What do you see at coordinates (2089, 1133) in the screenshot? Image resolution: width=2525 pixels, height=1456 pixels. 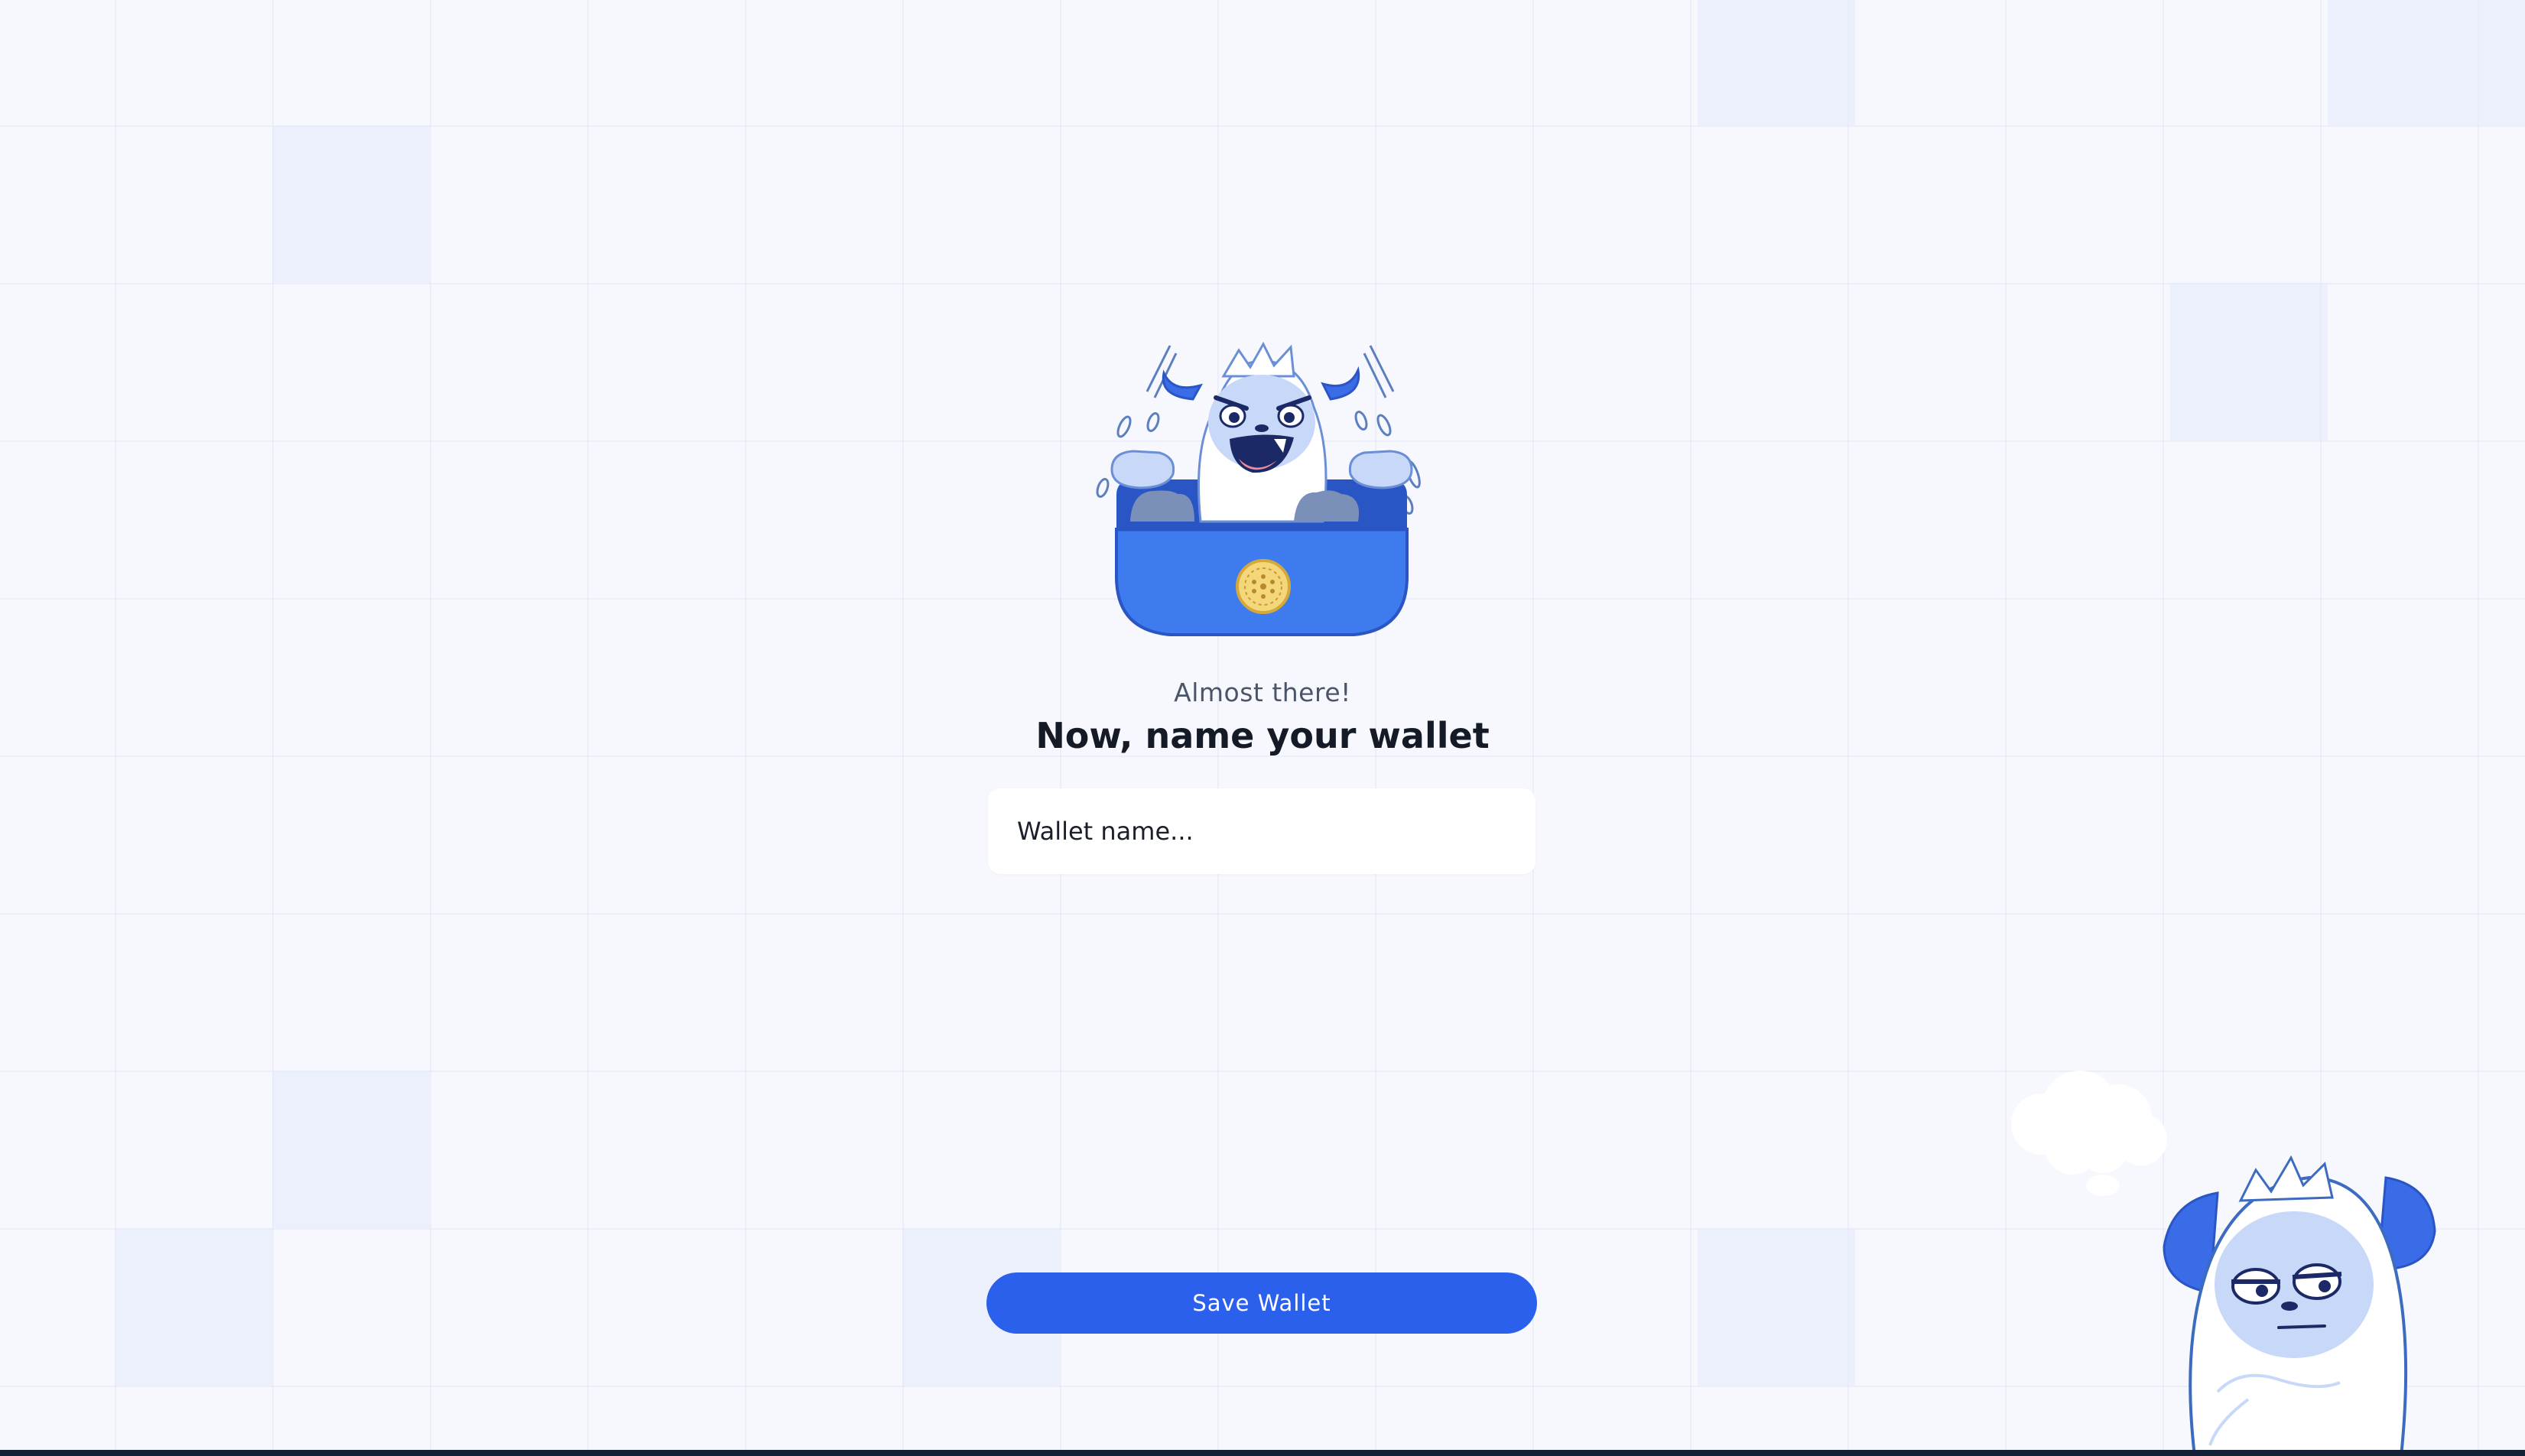 I see `thought-bubble-icon` at bounding box center [2089, 1133].